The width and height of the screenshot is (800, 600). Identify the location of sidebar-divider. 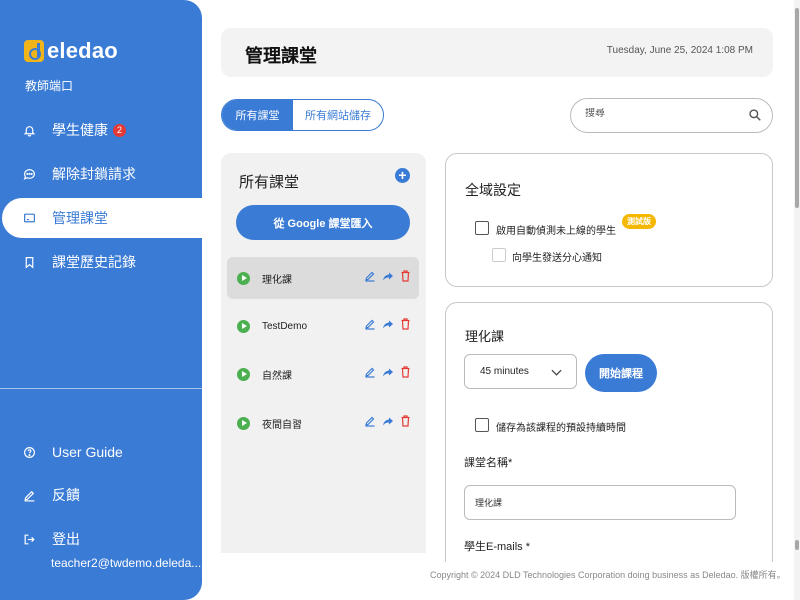
(101, 388).